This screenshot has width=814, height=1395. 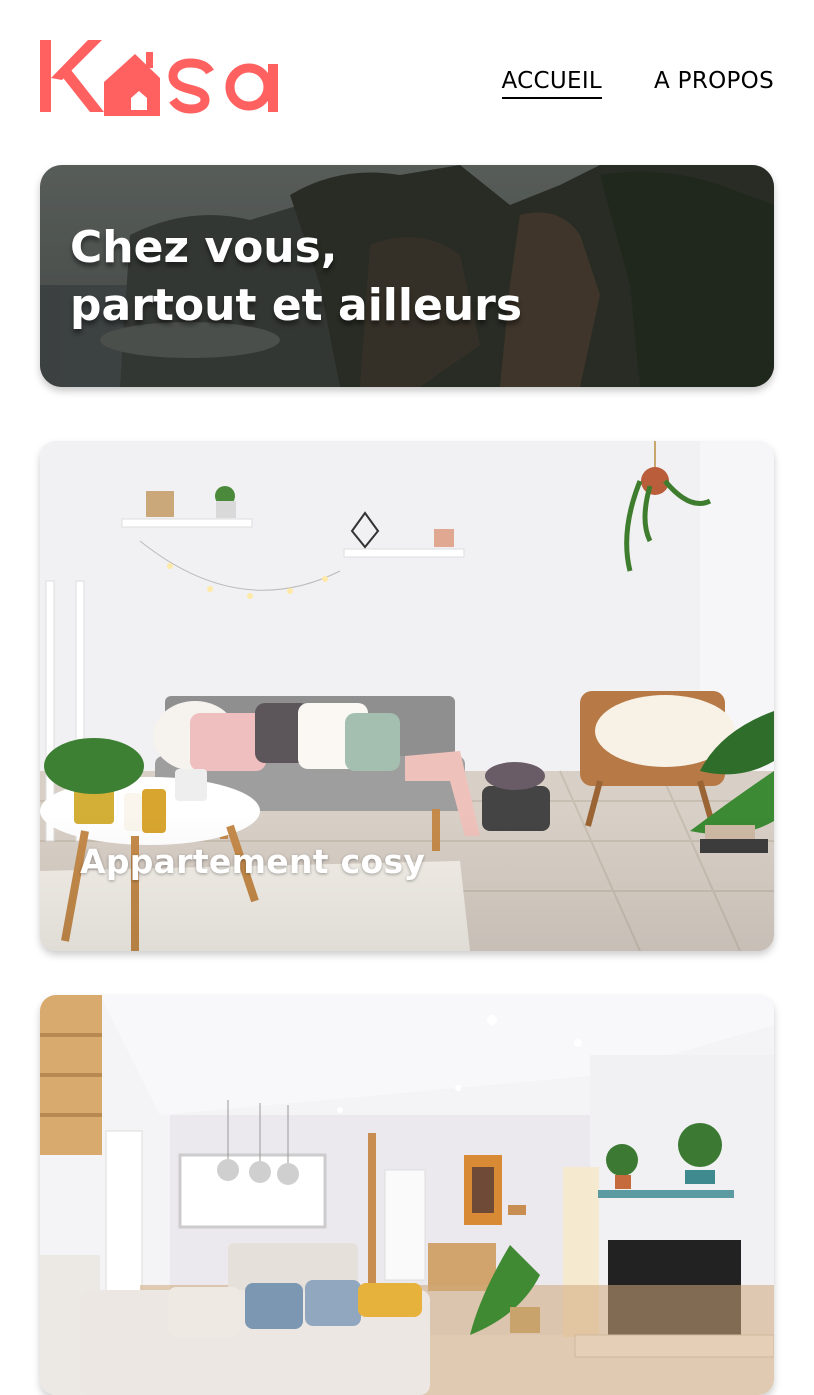 What do you see at coordinates (296, 277) in the screenshot?
I see `hero-title: Chez vous, partout et ailleurs` at bounding box center [296, 277].